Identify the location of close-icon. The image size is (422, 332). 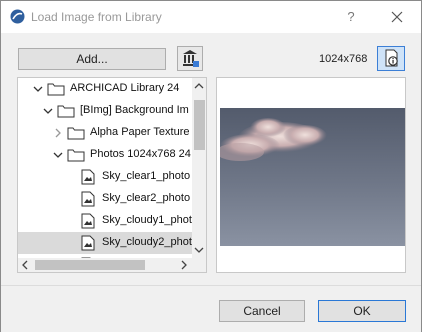
(397, 17).